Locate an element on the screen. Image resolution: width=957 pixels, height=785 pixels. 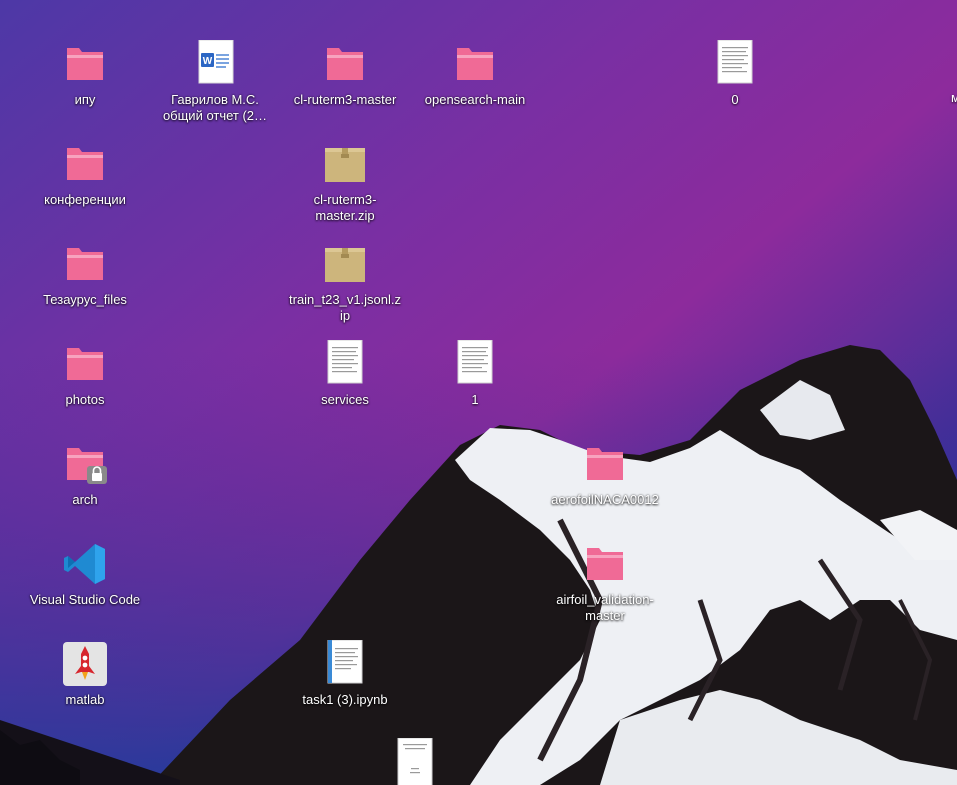
icon-label: matlab is located at coordinates (85, 699).